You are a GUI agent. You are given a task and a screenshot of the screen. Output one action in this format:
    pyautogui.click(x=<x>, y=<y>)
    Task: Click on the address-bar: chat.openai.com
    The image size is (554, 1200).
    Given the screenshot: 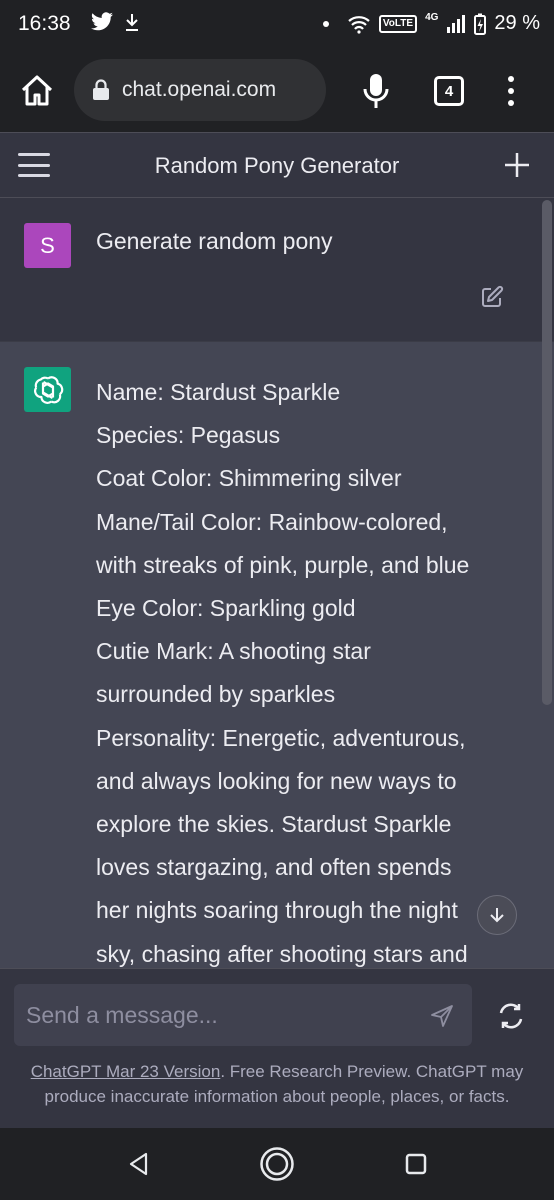 What is the action you would take?
    pyautogui.click(x=200, y=90)
    